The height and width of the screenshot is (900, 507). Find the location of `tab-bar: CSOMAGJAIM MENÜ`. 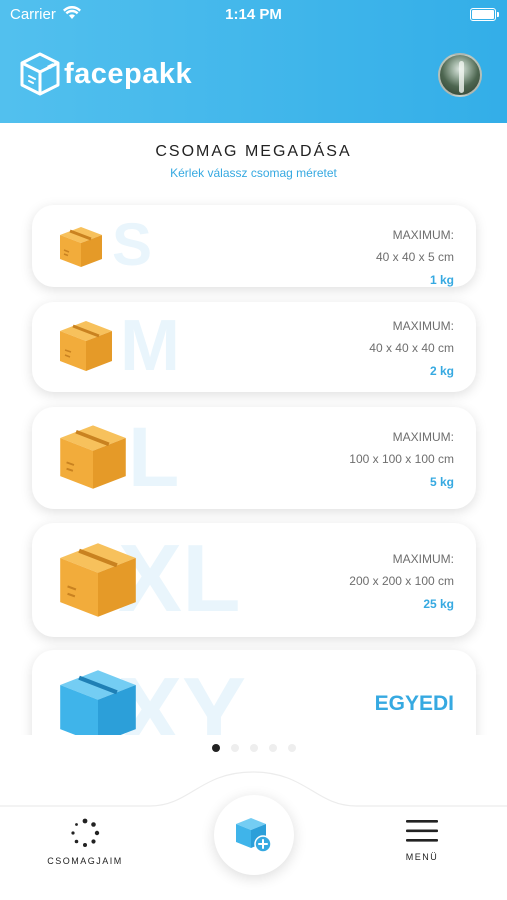

tab-bar: CSOMAGJAIM MENÜ is located at coordinates (253, 835).